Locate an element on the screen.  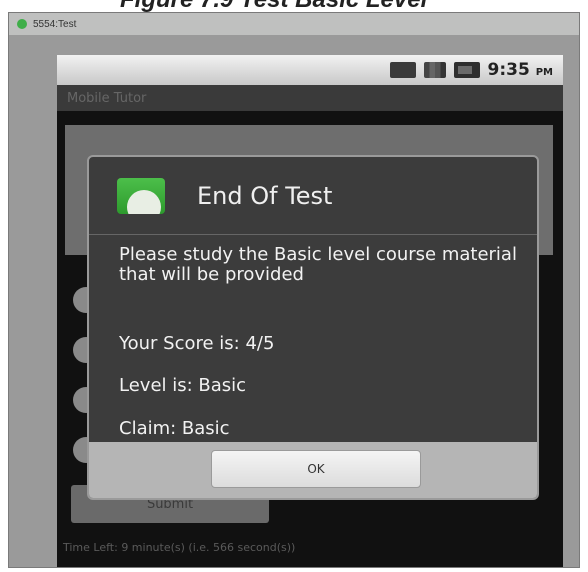
status-time-value: 9:35 is located at coordinates (508, 70).